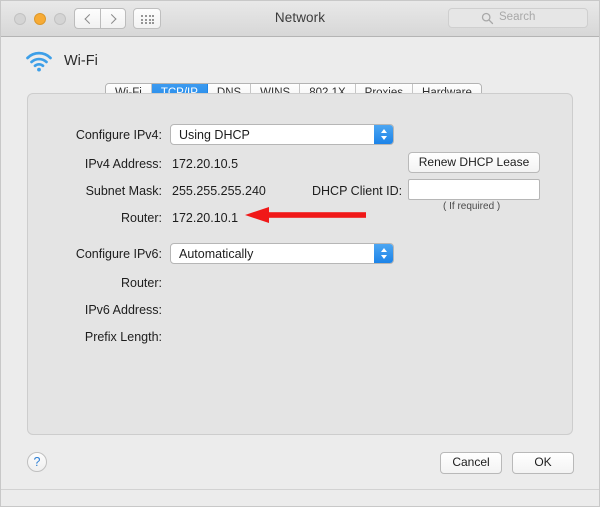 The image size is (600, 507). Describe the element at coordinates (141, 283) in the screenshot. I see `ipv6-router-label: Router:` at that location.